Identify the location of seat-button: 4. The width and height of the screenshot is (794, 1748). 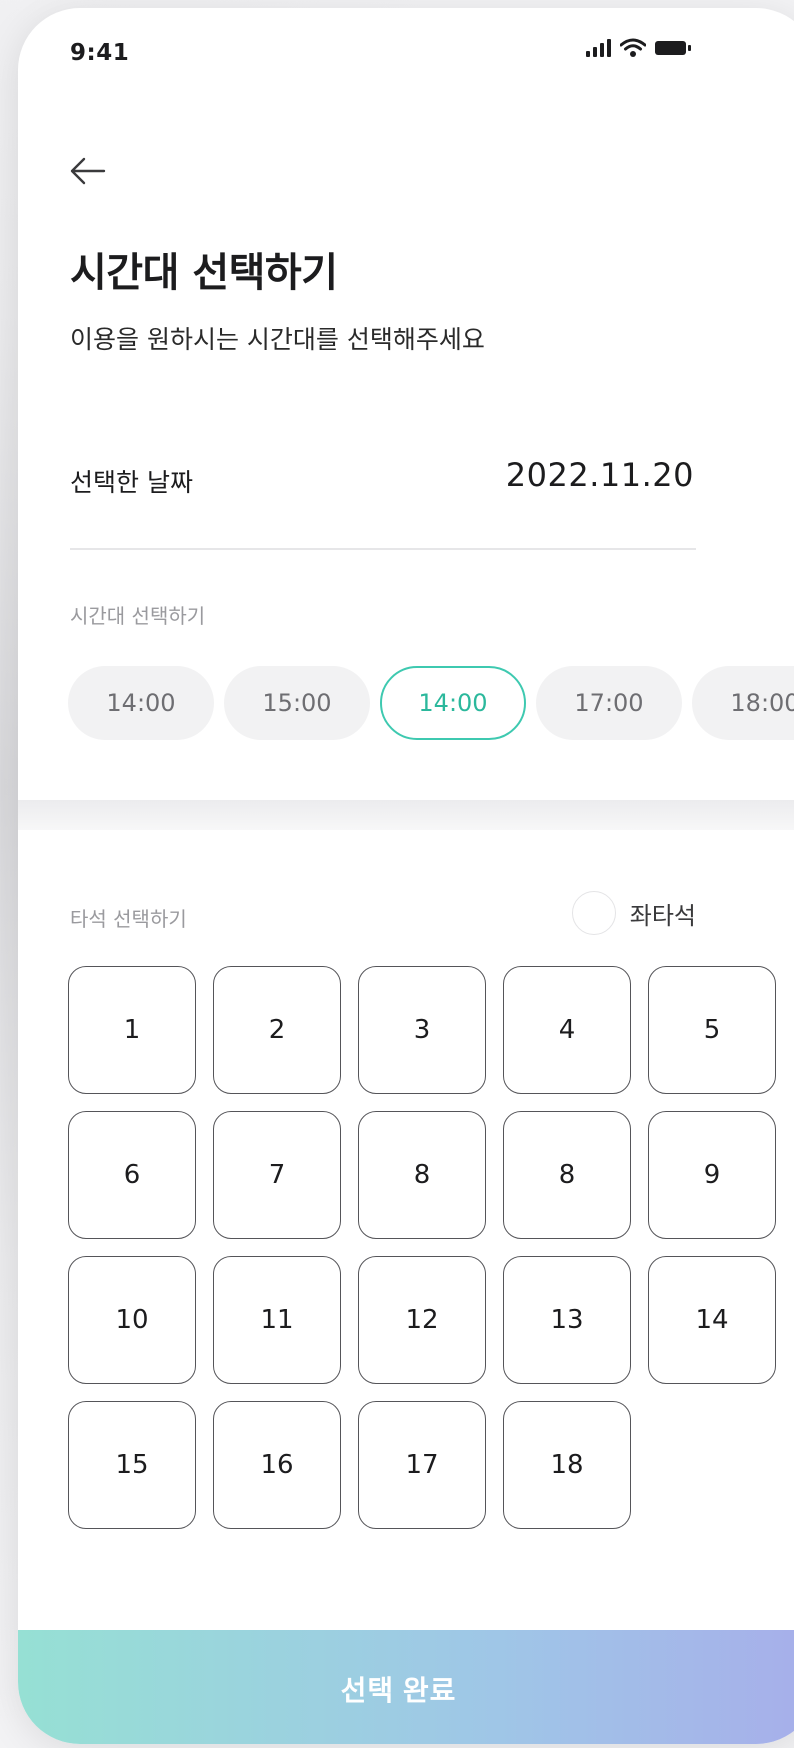
(567, 1030).